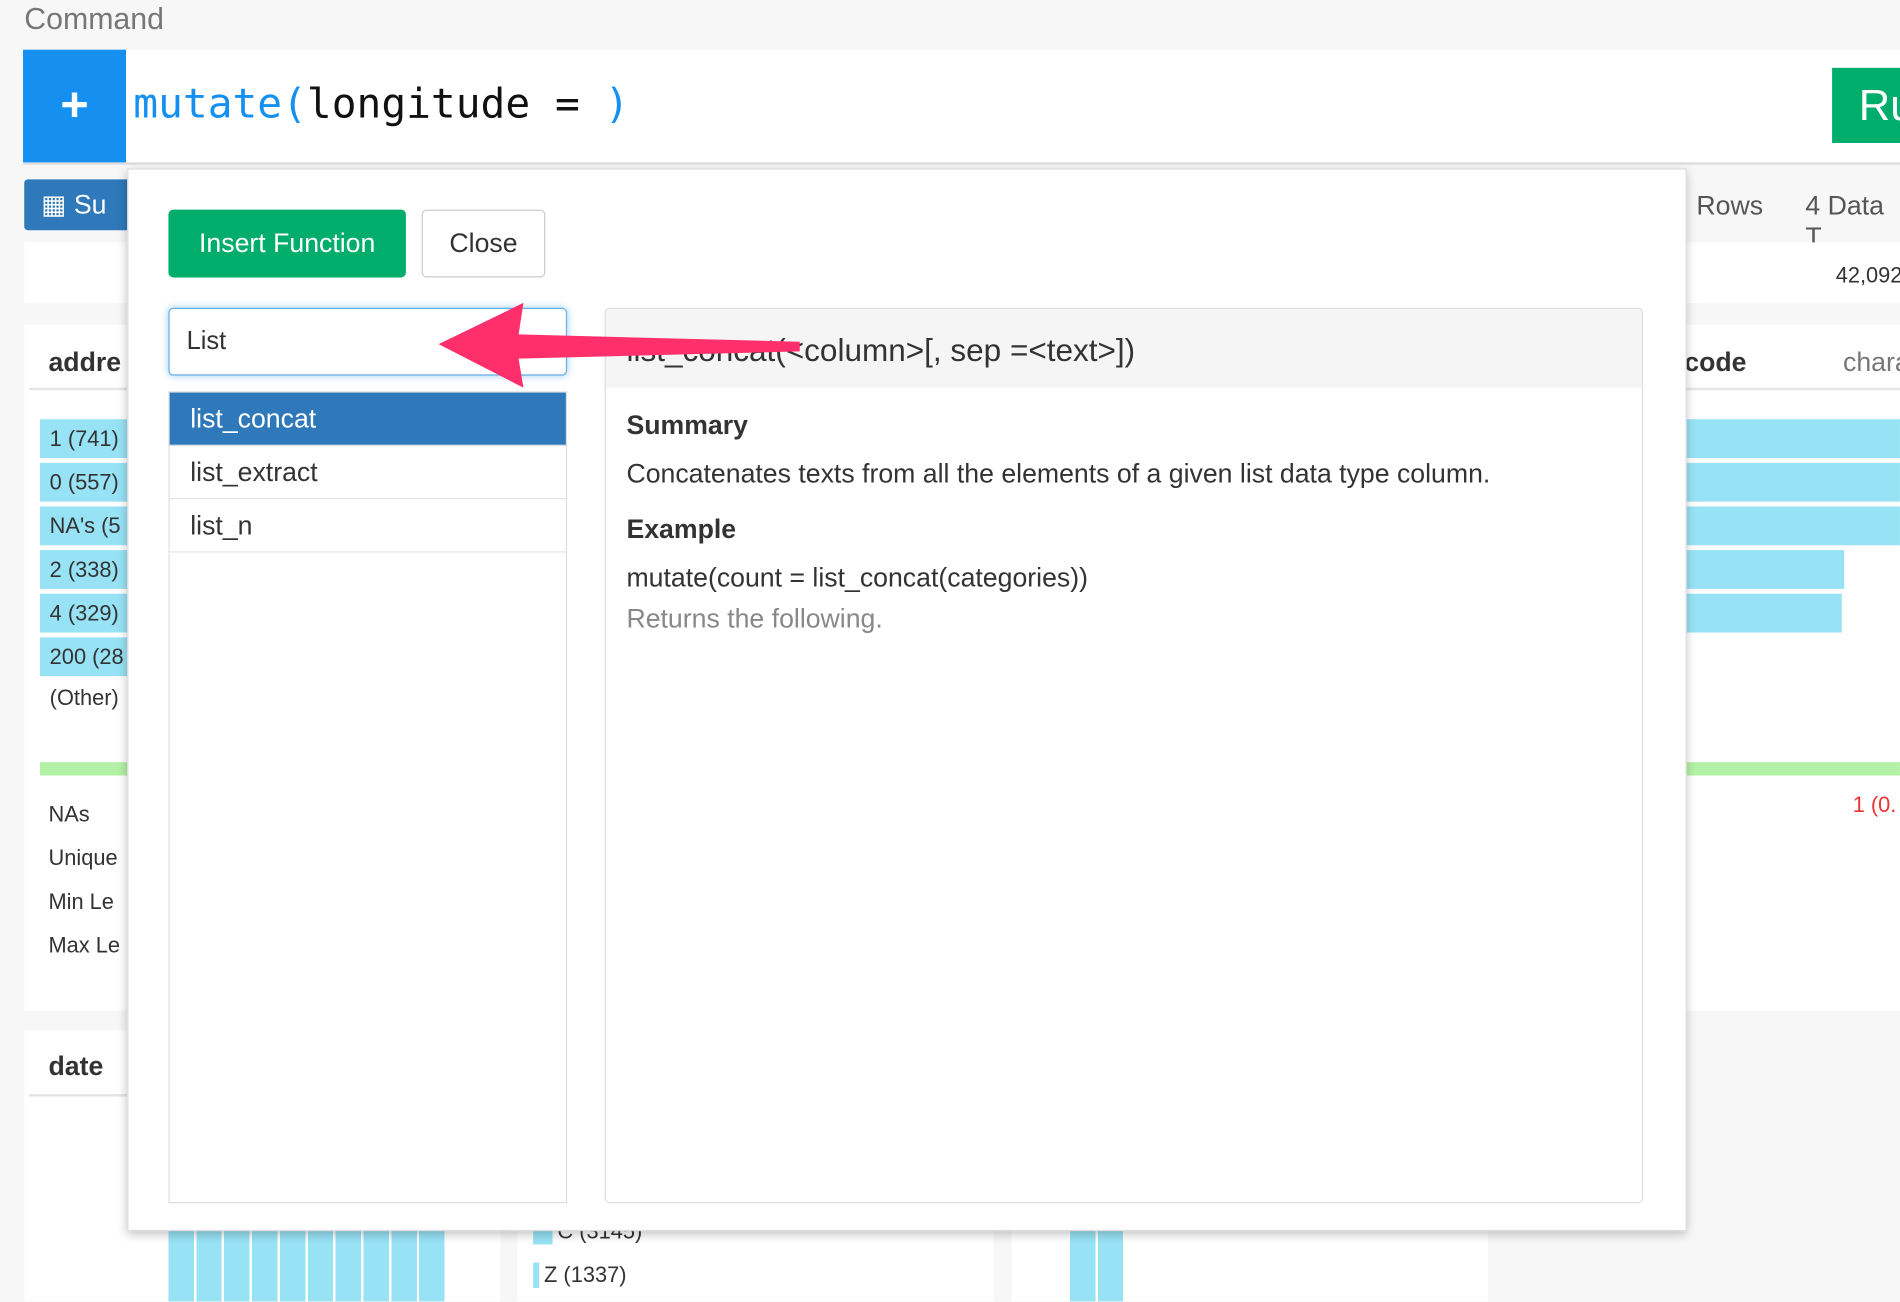 The width and height of the screenshot is (1900, 1302). What do you see at coordinates (83, 858) in the screenshot?
I see `stat-label: Unique` at bounding box center [83, 858].